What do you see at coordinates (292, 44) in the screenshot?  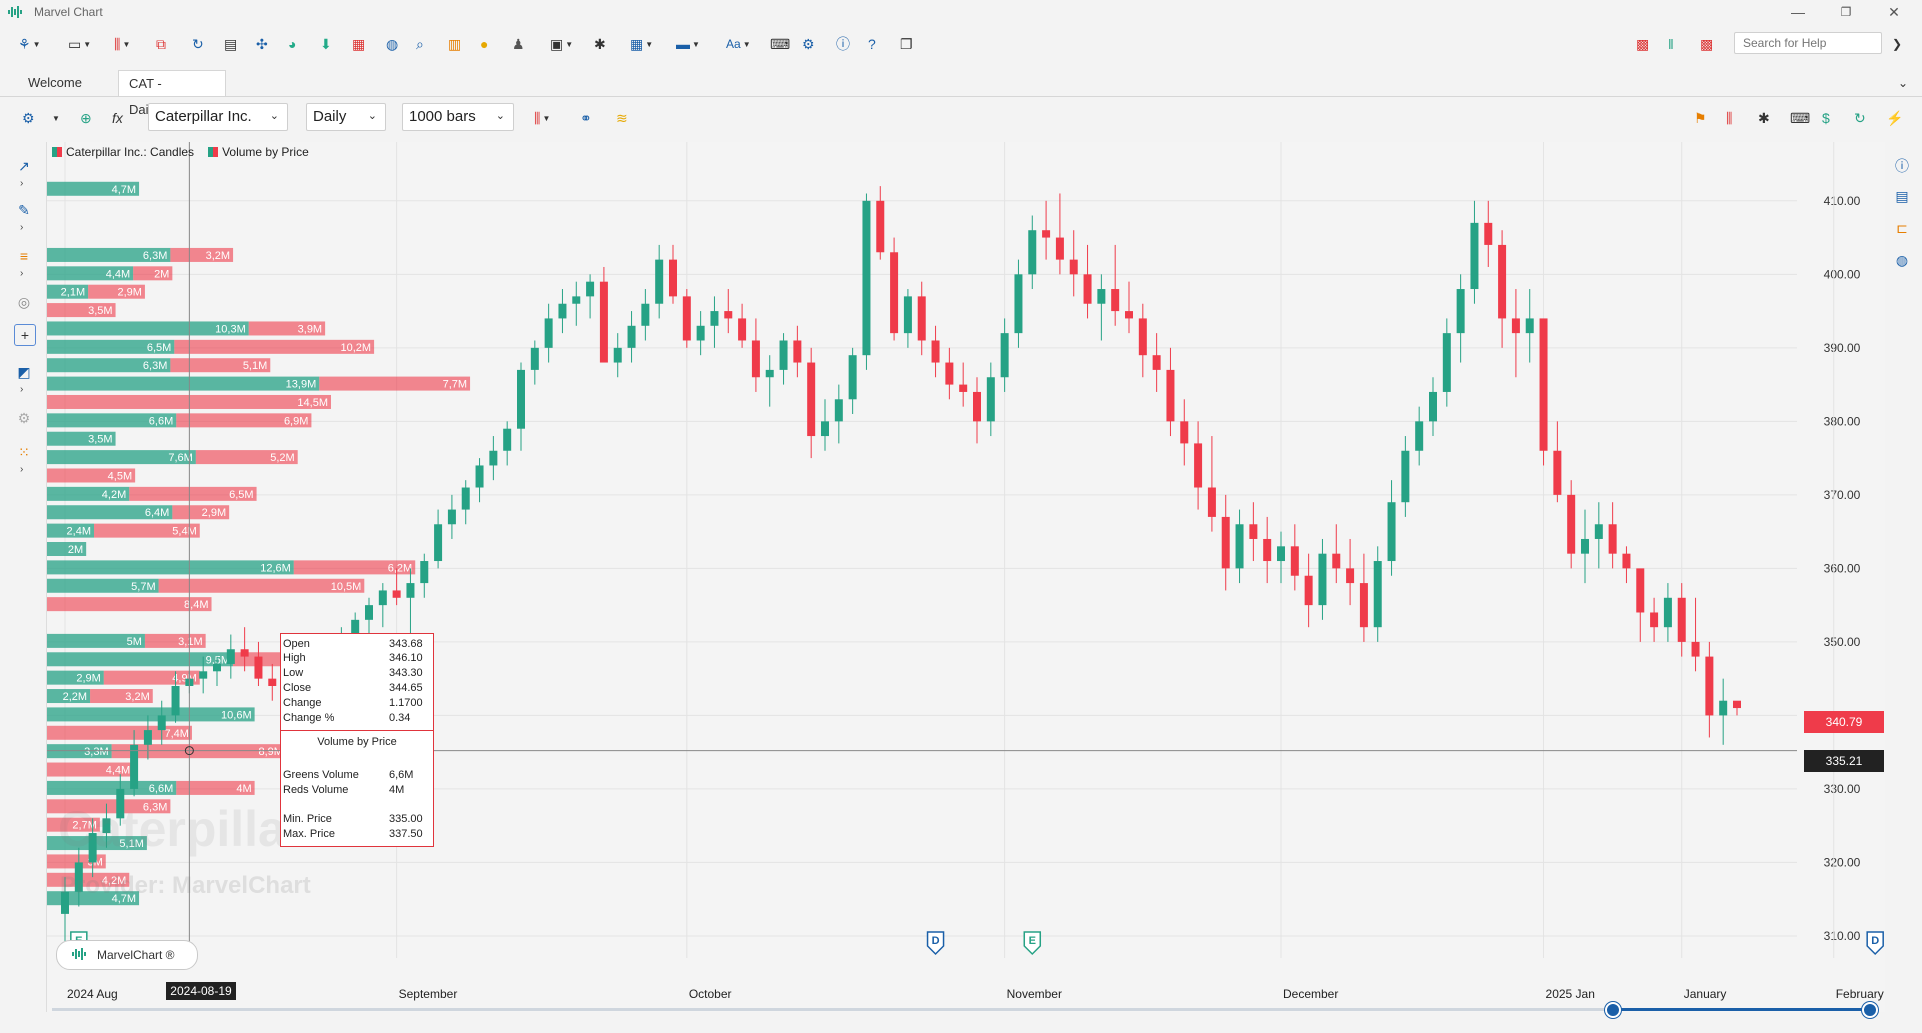 I see `pie-button: ◕` at bounding box center [292, 44].